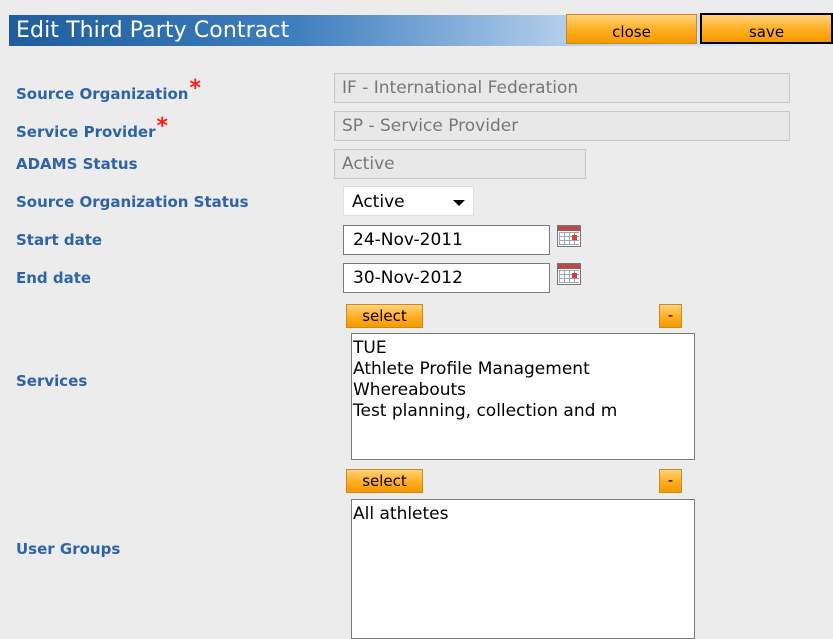 The width and height of the screenshot is (833, 639). Describe the element at coordinates (523, 569) in the screenshot. I see `user-groups-list: All athletes` at that location.